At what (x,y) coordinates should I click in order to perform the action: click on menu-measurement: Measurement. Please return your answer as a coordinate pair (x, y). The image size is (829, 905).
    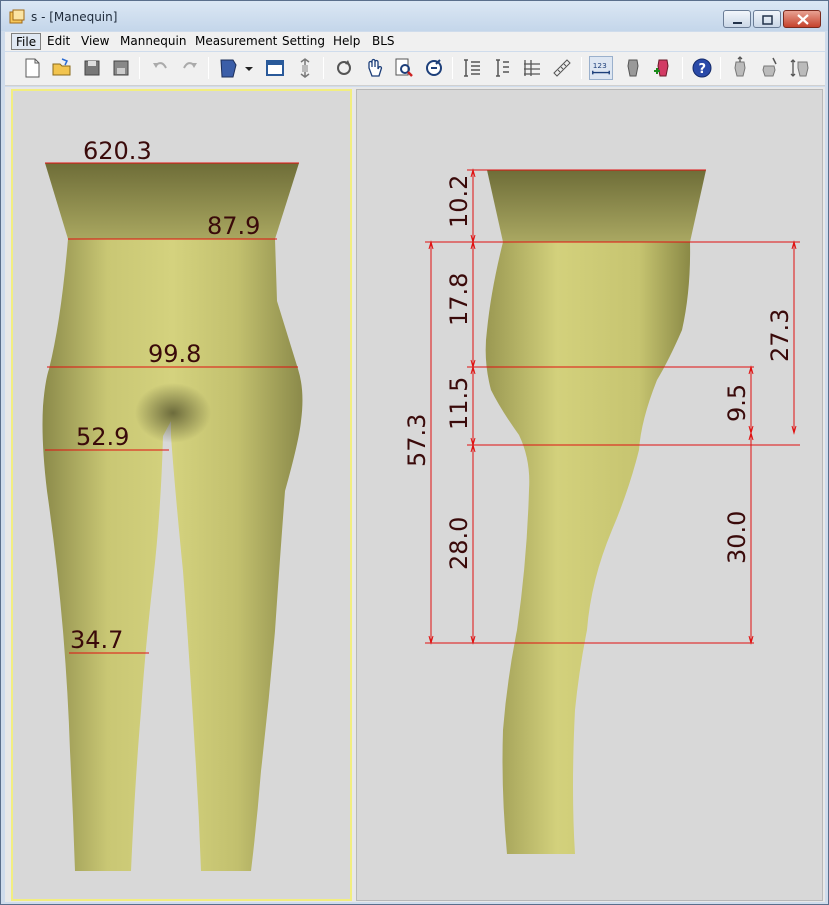
    Looking at the image, I should click on (236, 41).